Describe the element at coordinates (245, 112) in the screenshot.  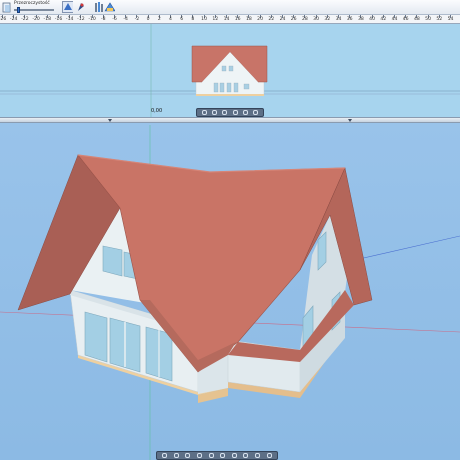
I see `nav-fit-button` at that location.